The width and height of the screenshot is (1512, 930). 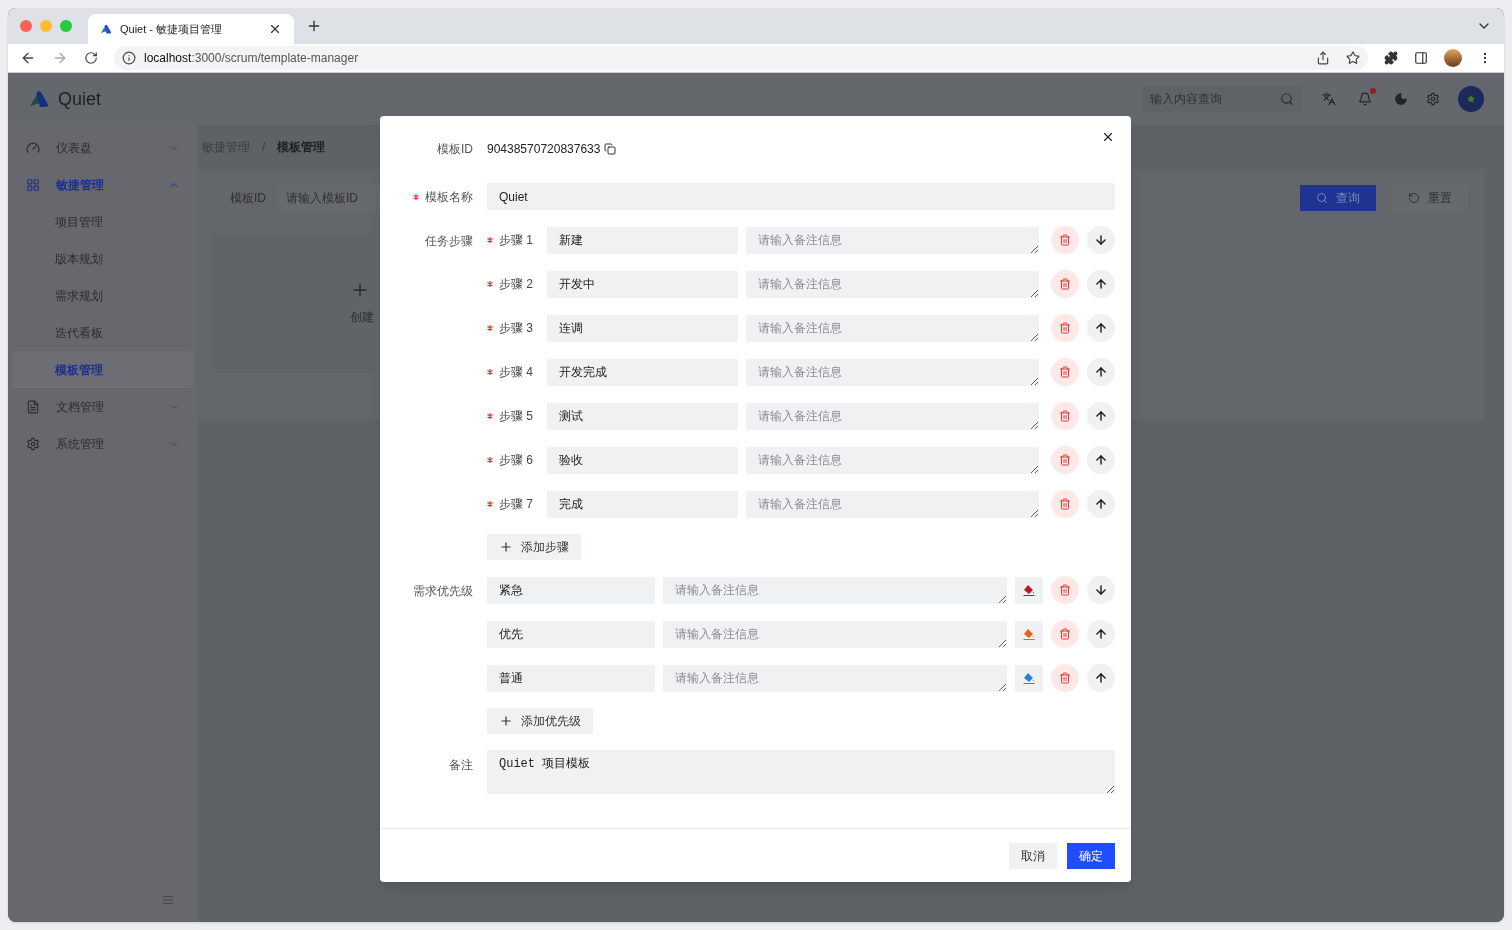 I want to click on add-step-button: 添加步骤, so click(x=534, y=547).